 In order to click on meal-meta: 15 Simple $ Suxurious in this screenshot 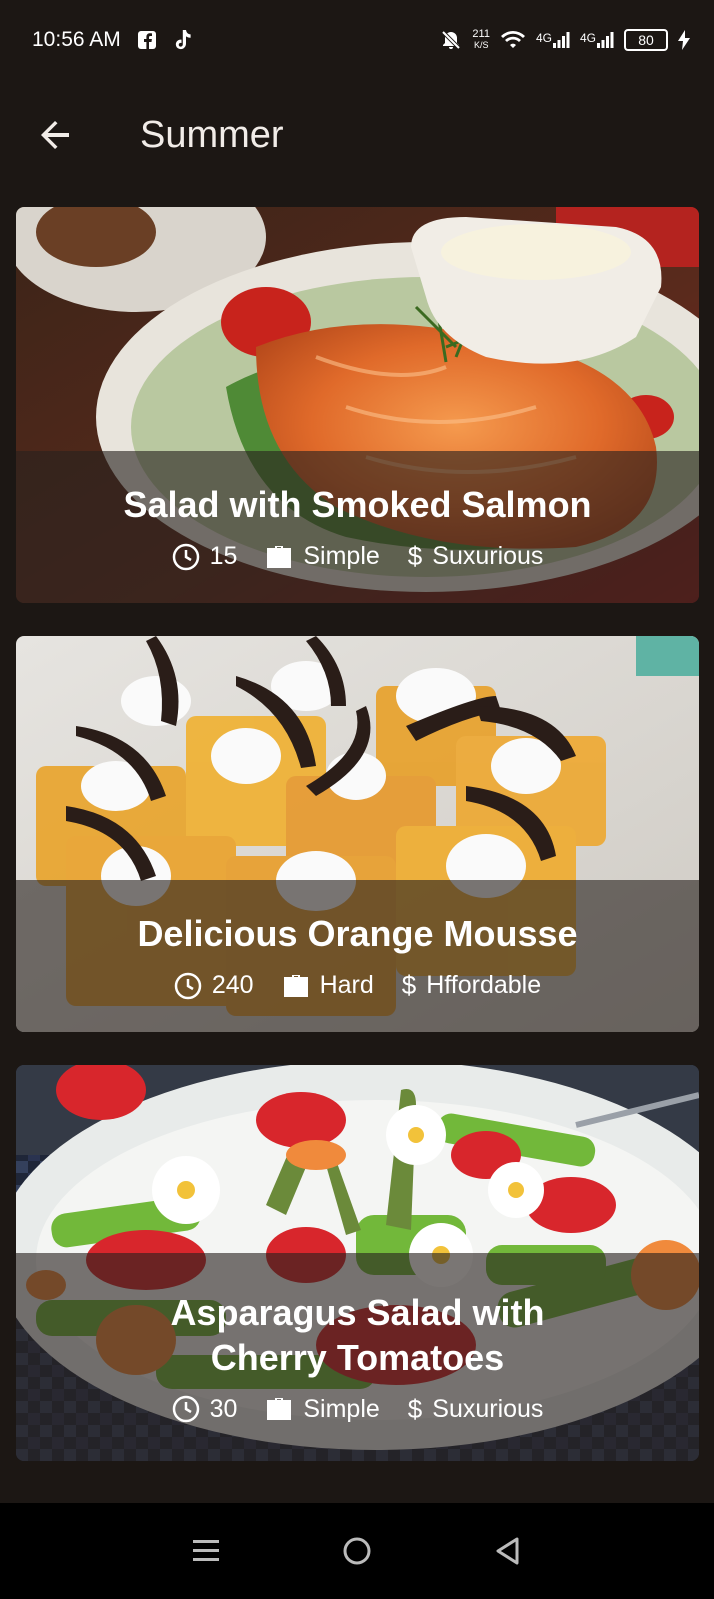, I will do `click(358, 556)`.